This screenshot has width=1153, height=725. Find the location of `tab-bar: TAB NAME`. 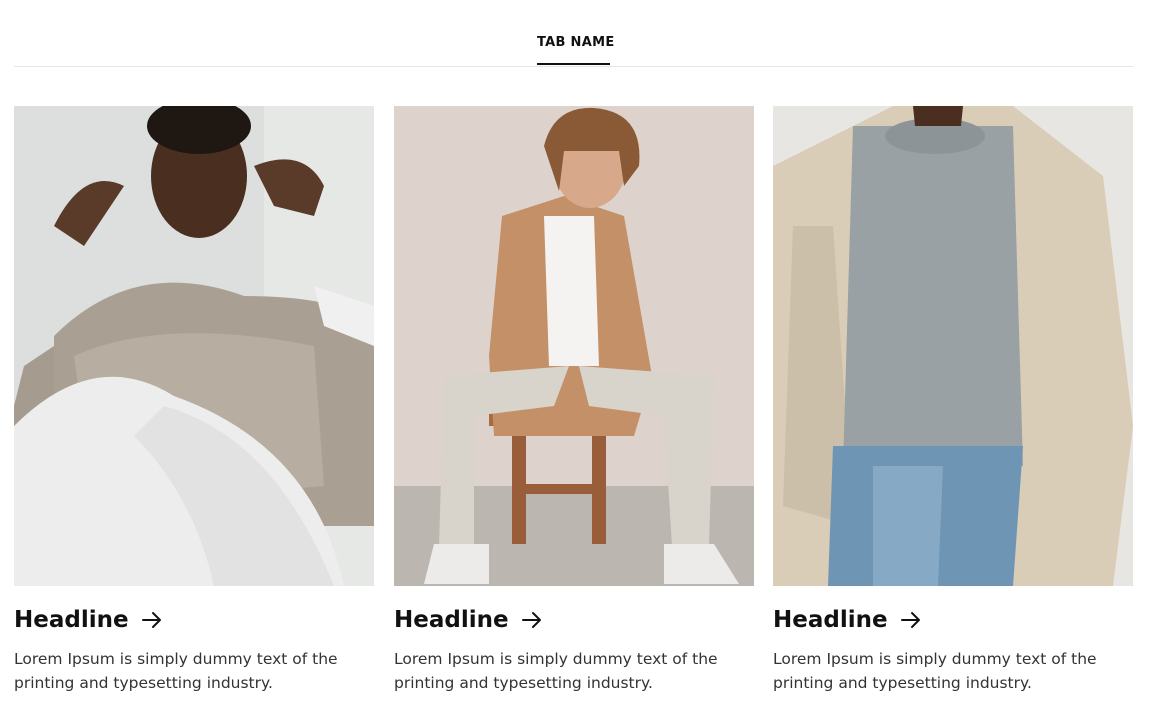

tab-bar: TAB NAME is located at coordinates (573, 33).